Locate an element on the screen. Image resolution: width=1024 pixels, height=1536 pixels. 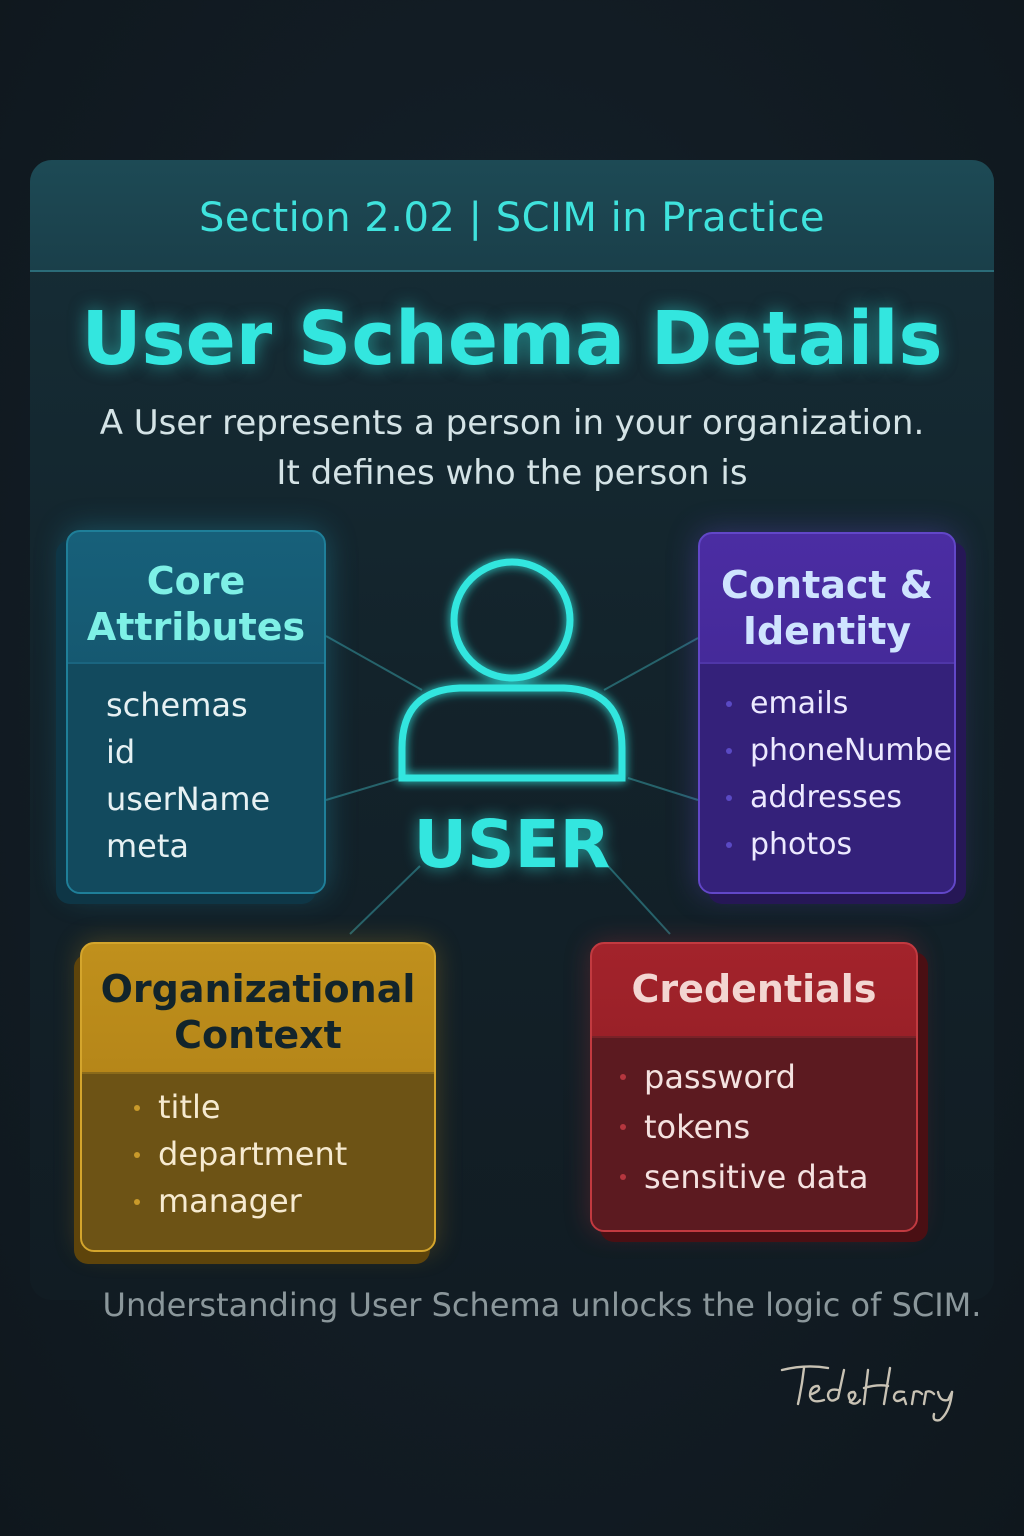
list-item-label: userName is located at coordinates (188, 799).